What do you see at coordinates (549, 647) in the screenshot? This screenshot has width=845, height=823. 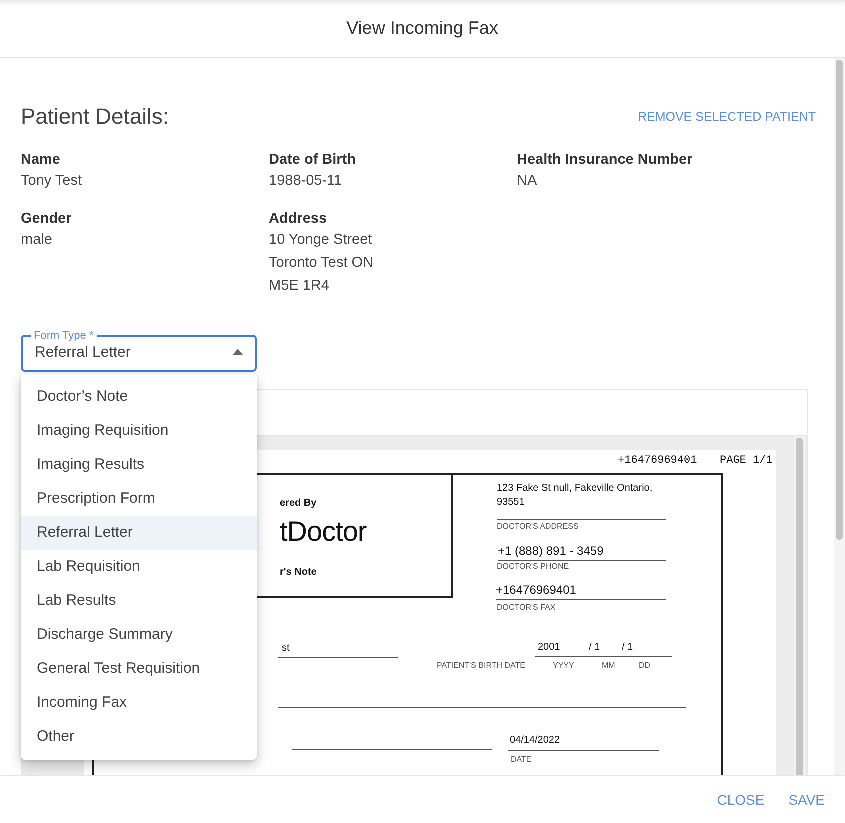 I see `birth-year: 2001` at bounding box center [549, 647].